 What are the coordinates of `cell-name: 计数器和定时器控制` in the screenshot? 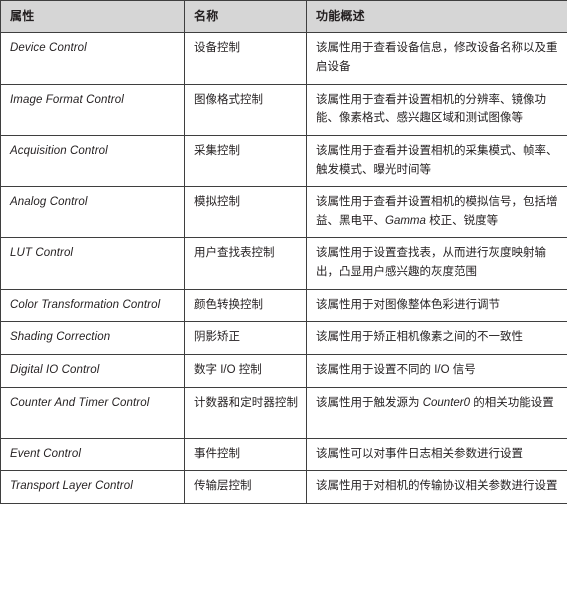 It's located at (245, 412).